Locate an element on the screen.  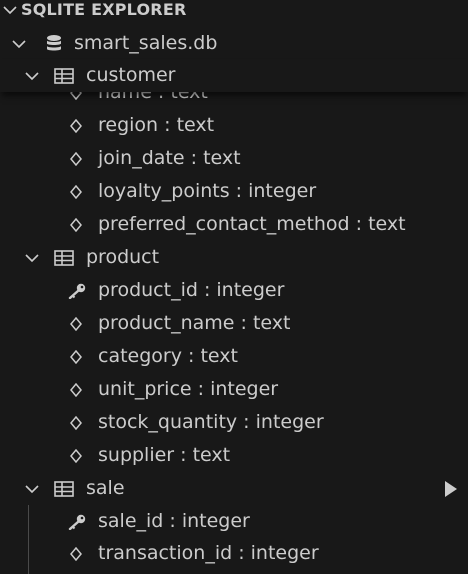
column-name: category is located at coordinates (140, 355).